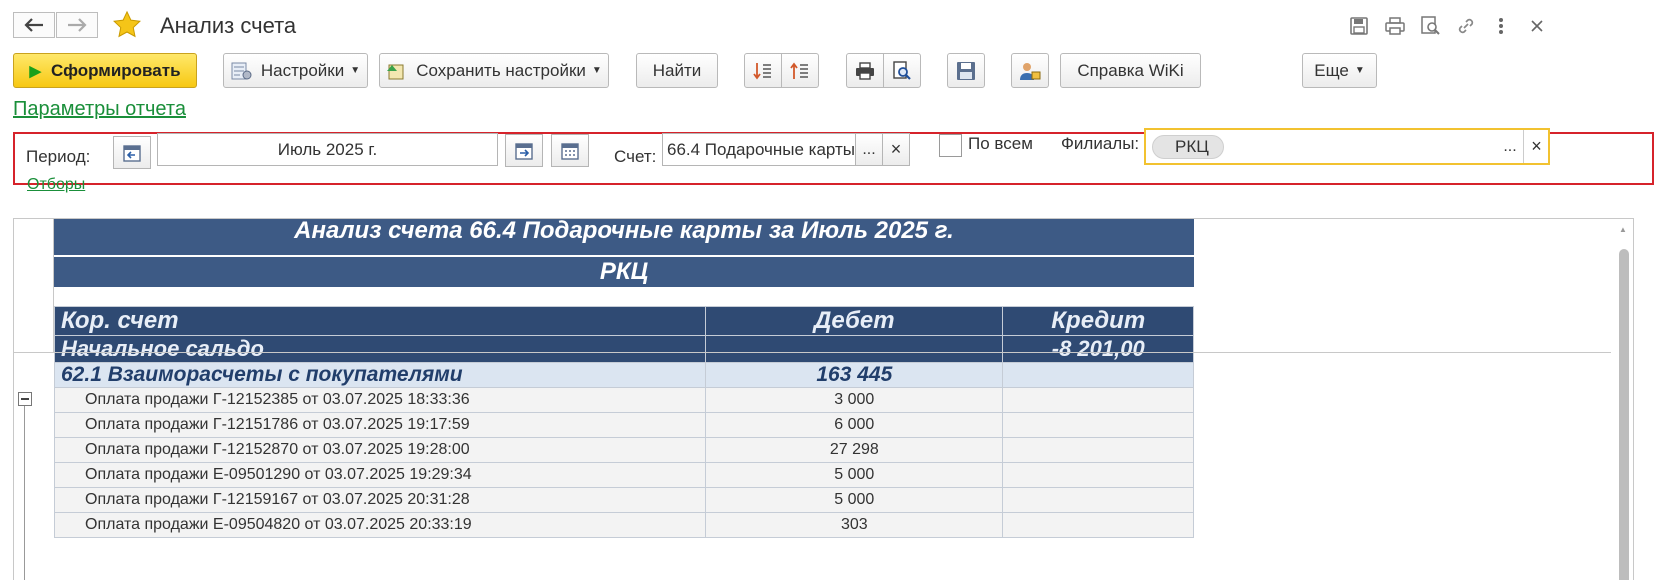 The height and width of the screenshot is (580, 1654). Describe the element at coordinates (380, 375) in the screenshot. I see `group-label: 62.1 Взаиморасчеты с покупателями` at that location.